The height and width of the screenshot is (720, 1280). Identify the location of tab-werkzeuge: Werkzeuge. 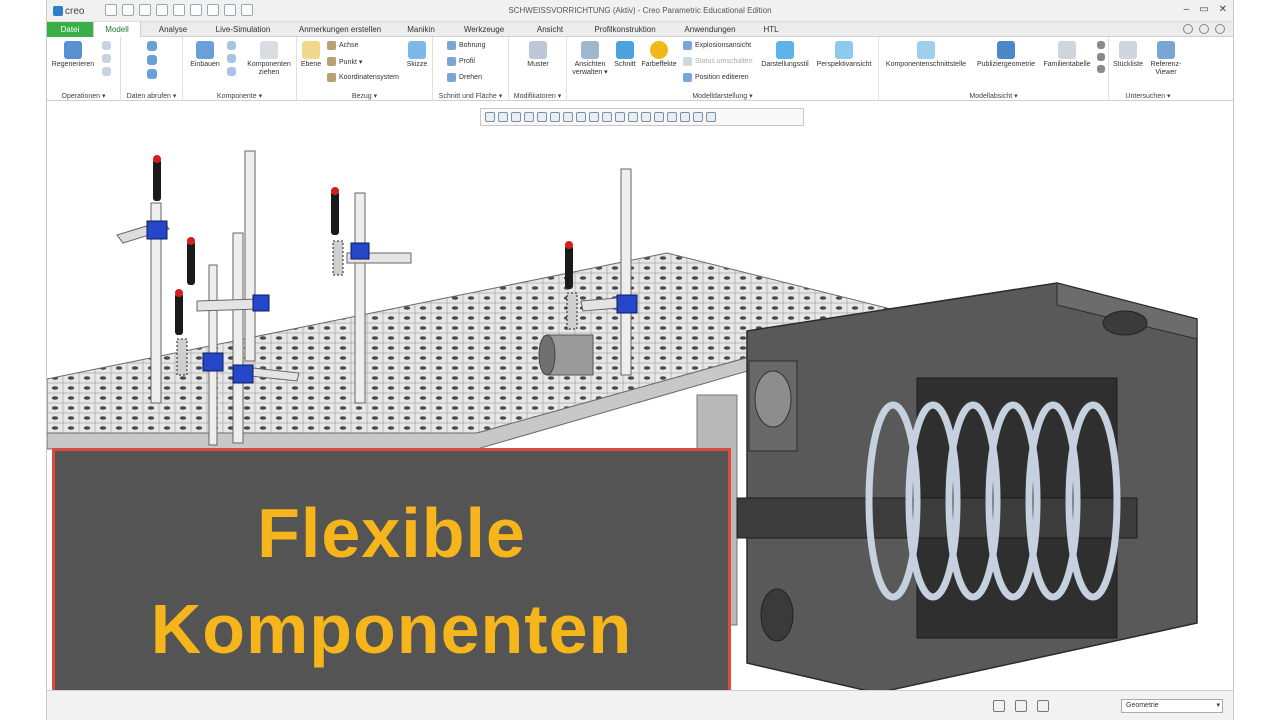
(484, 29).